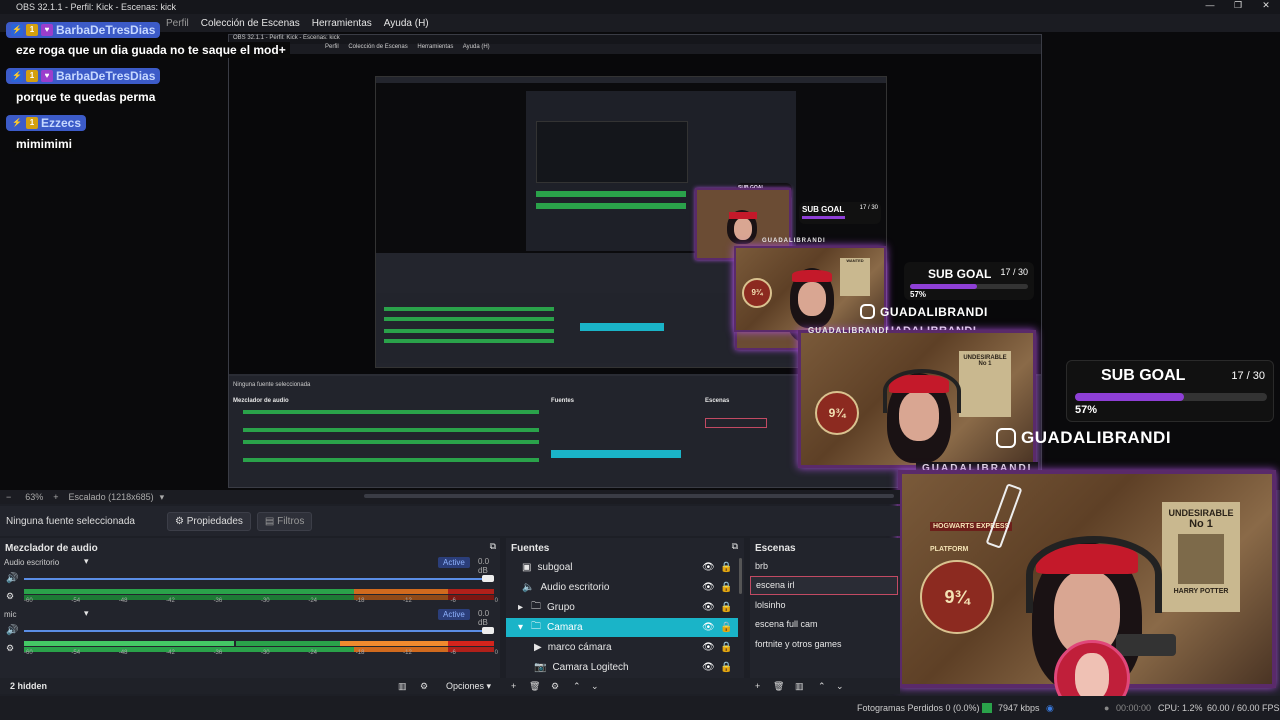 The height and width of the screenshot is (720, 1280). Describe the element at coordinates (622, 567) in the screenshot. I see `source-item: ▣ subgoal 👁 🔒` at that location.